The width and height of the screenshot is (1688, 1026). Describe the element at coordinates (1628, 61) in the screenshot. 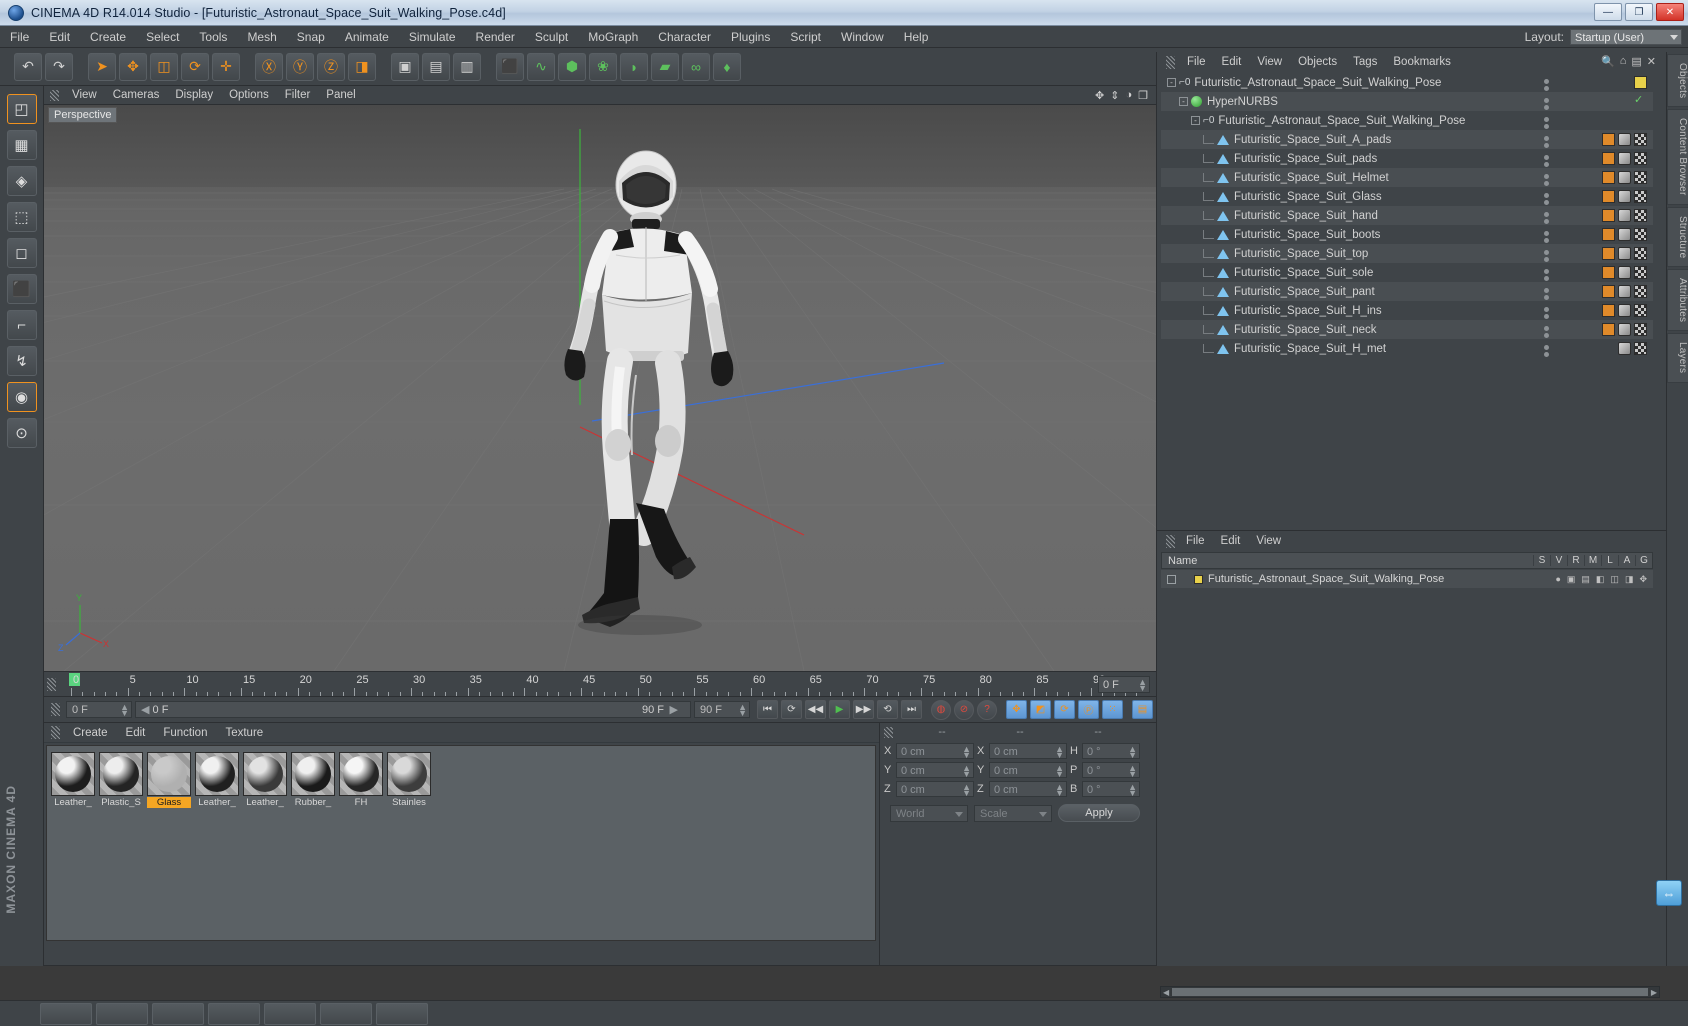

I see `object-manager-header-icons: 🔍 ⌂ ▤ ✕` at that location.